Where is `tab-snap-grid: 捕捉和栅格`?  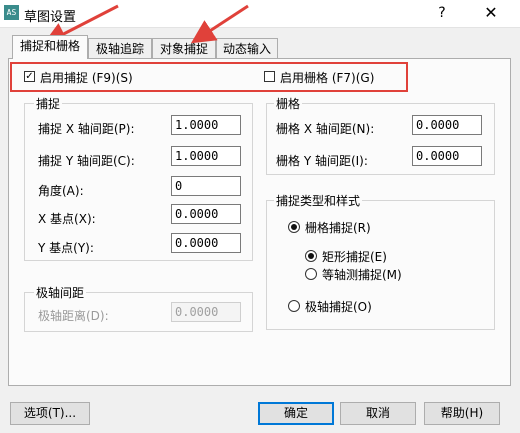 tab-snap-grid: 捕捉和栅格 is located at coordinates (50, 47).